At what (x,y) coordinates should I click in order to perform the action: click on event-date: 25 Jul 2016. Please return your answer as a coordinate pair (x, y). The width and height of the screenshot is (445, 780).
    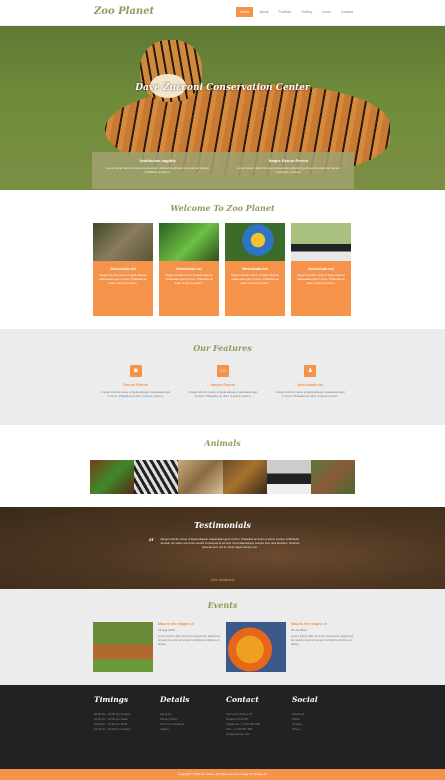
    Looking at the image, I should click on (299, 630).